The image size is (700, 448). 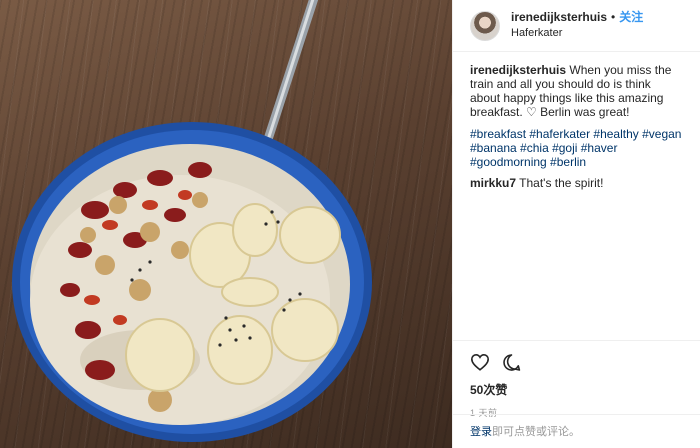 What do you see at coordinates (536, 432) in the screenshot?
I see `login-prompt-text: 即可点赞或评论。` at bounding box center [536, 432].